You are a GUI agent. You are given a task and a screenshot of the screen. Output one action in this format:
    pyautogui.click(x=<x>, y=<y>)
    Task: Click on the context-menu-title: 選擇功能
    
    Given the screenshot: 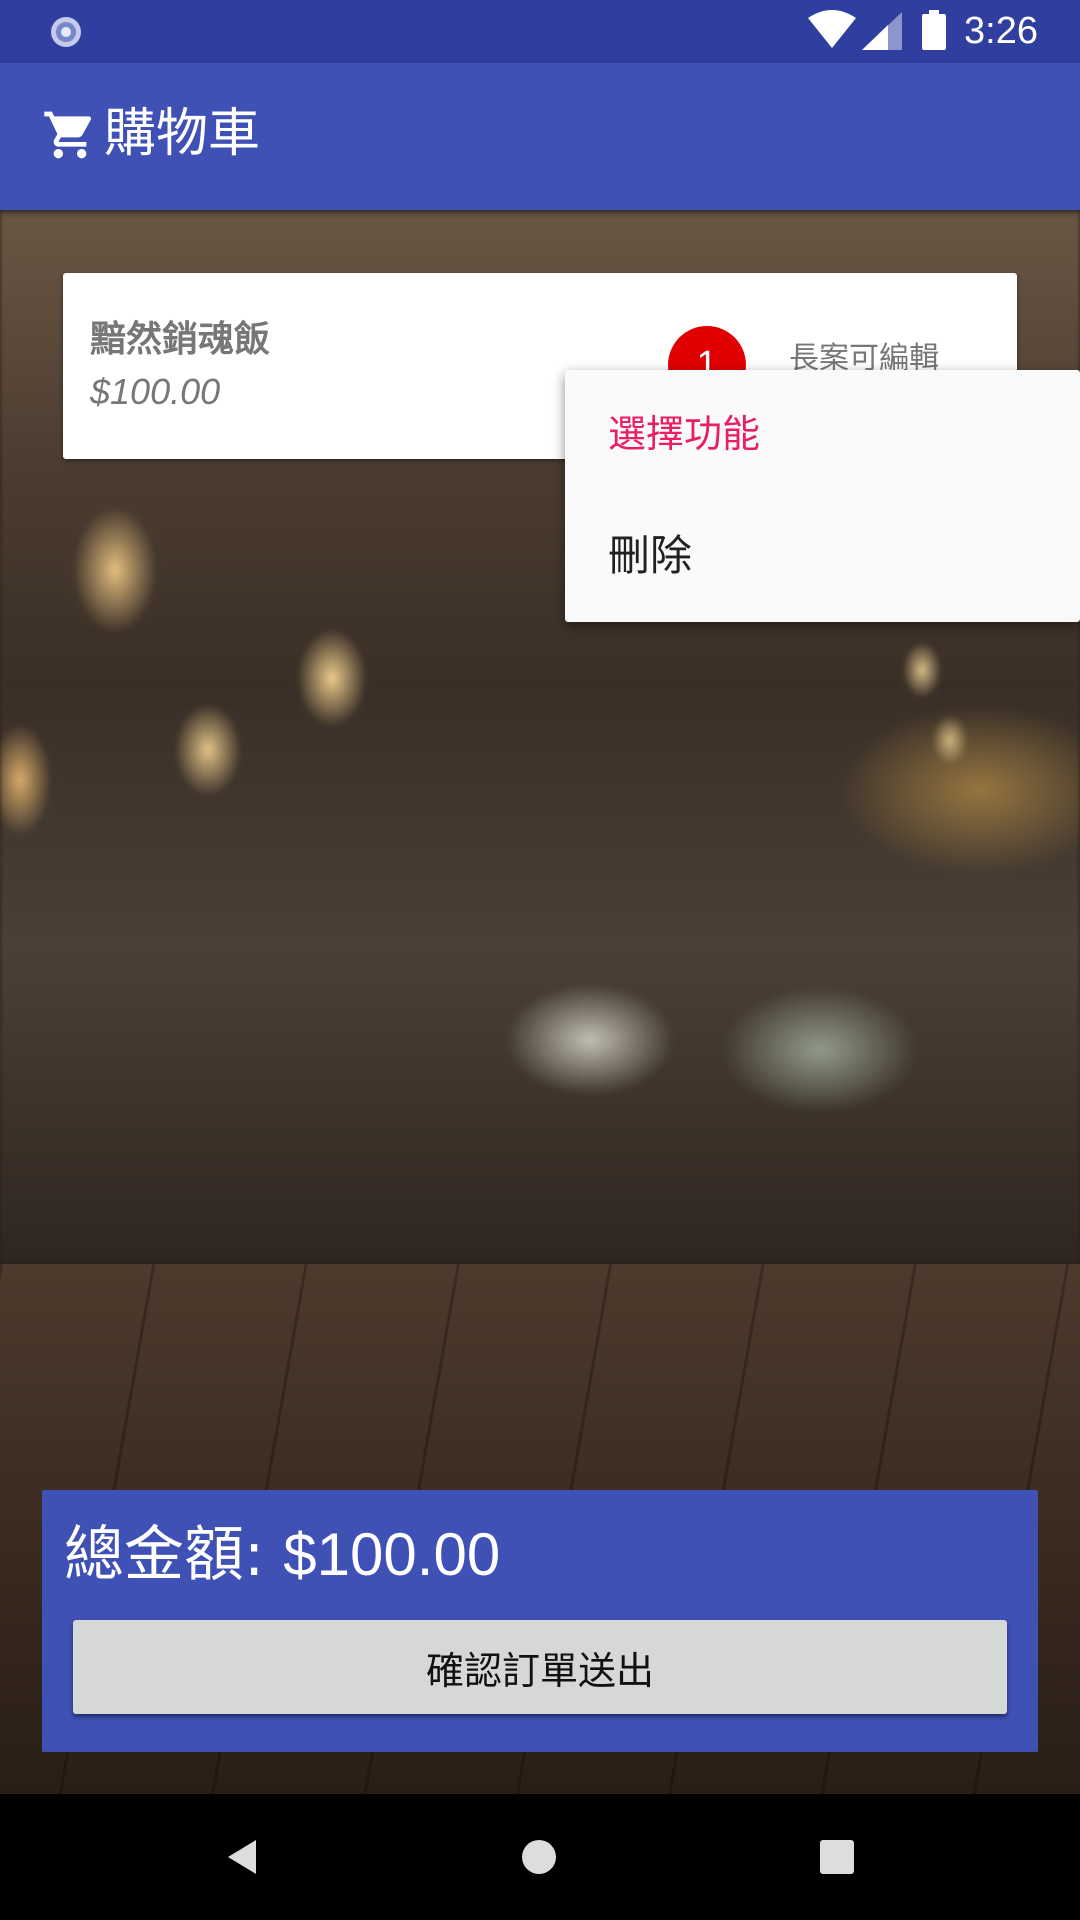 What is the action you would take?
    pyautogui.click(x=684, y=434)
    